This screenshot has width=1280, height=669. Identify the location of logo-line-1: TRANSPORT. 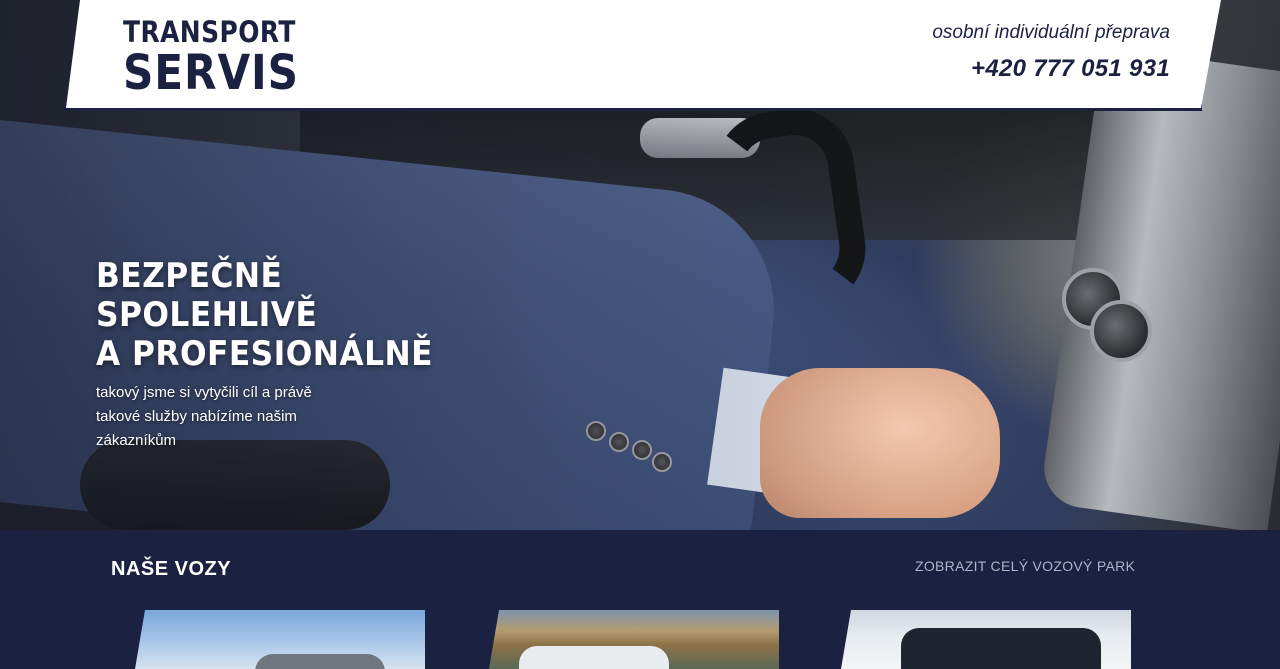
(209, 32).